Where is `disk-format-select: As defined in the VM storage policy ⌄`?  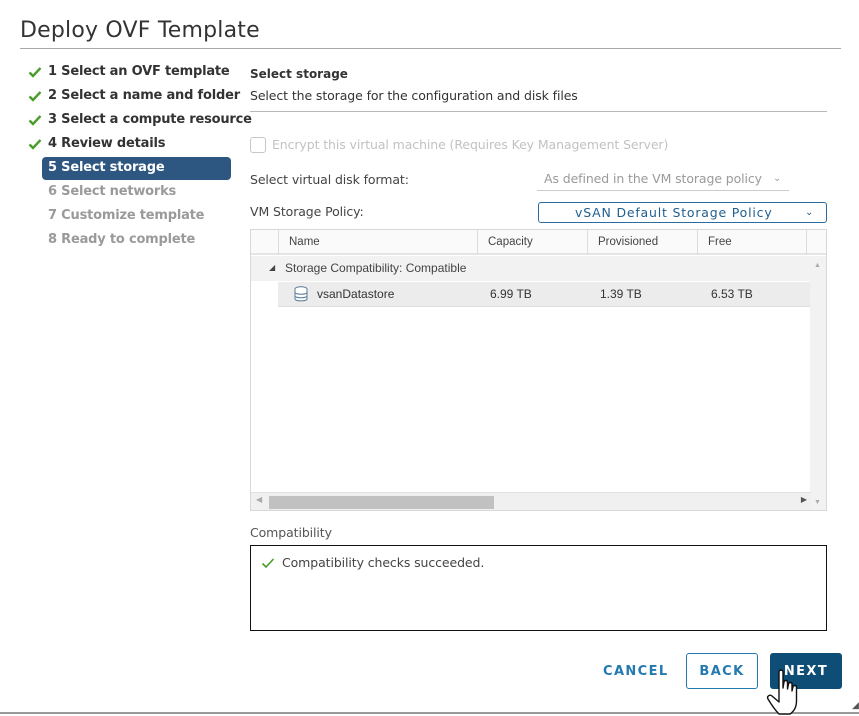 disk-format-select: As defined in the VM storage policy ⌄ is located at coordinates (663, 179).